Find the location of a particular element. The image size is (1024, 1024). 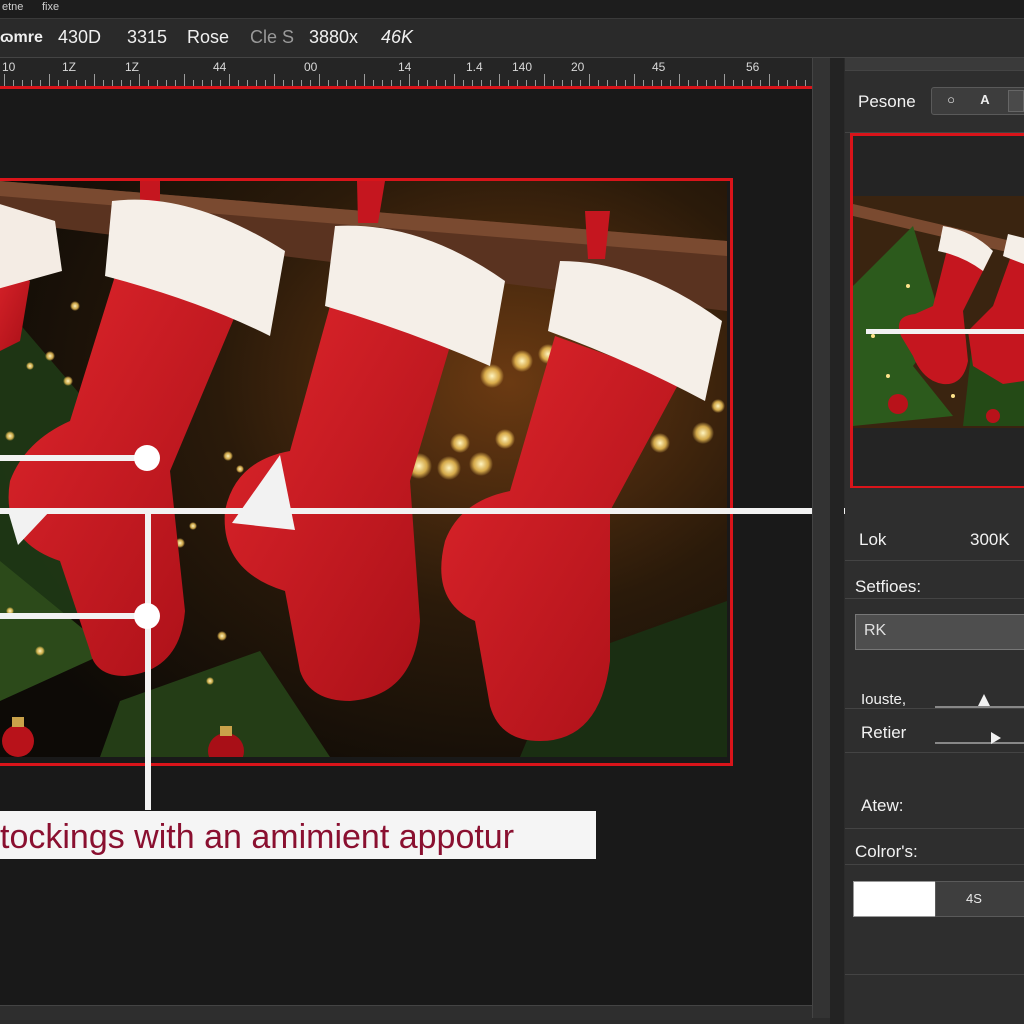

ruler-label: 45 is located at coordinates (659, 67).